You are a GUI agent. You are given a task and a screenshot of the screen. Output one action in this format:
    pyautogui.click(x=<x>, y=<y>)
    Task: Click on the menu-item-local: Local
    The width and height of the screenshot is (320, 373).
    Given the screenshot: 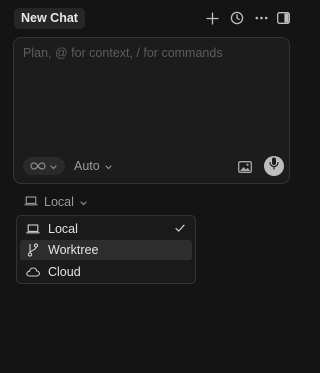 What is the action you would take?
    pyautogui.click(x=106, y=229)
    